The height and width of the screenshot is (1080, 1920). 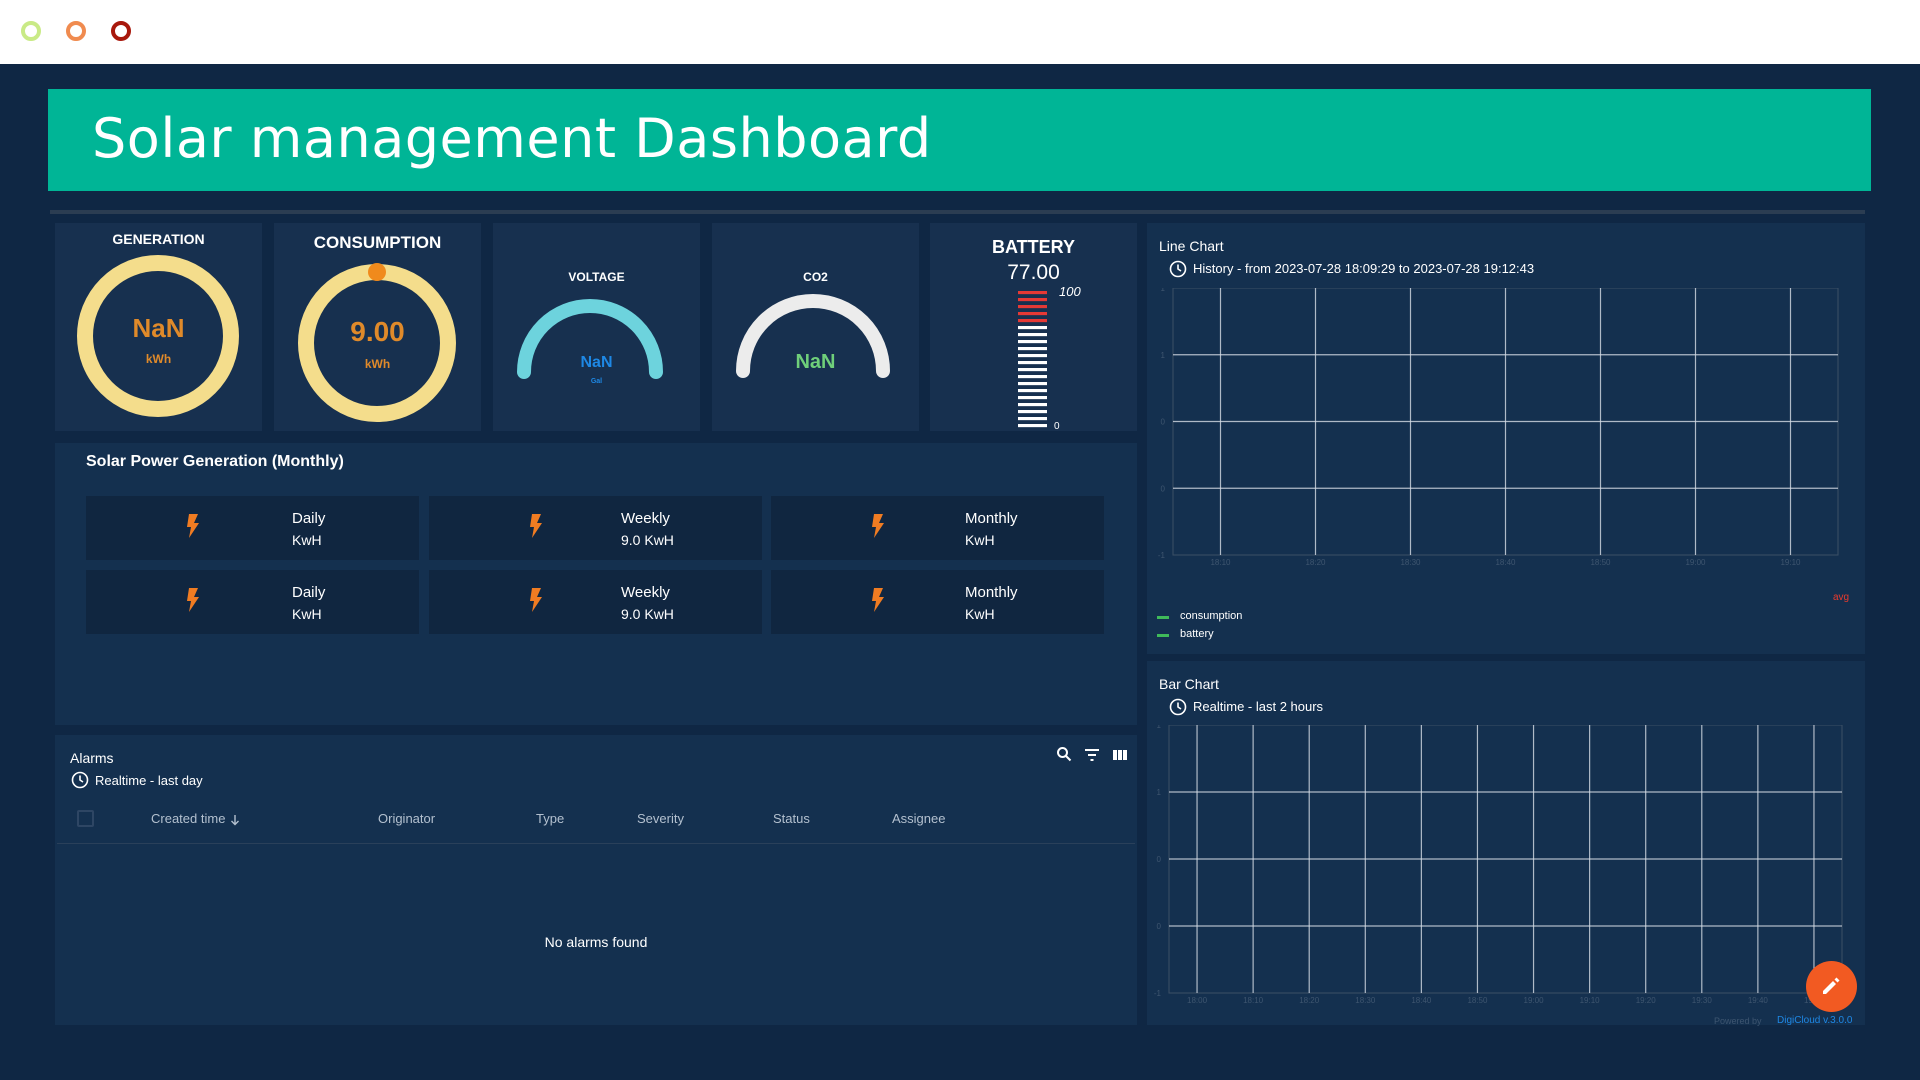 I want to click on legend-swatch-consumption, so click(x=1163, y=617).